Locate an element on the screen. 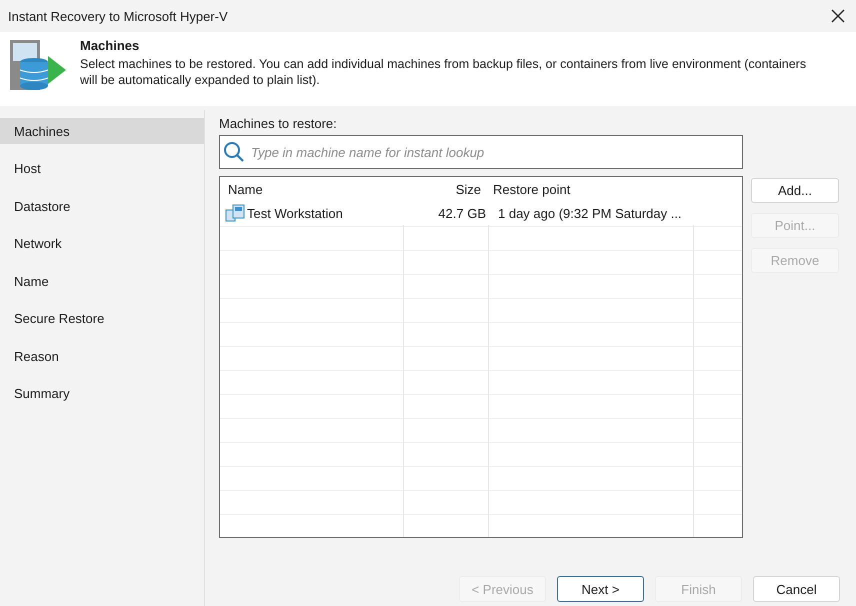  sidebar-item: Summary is located at coordinates (102, 393).